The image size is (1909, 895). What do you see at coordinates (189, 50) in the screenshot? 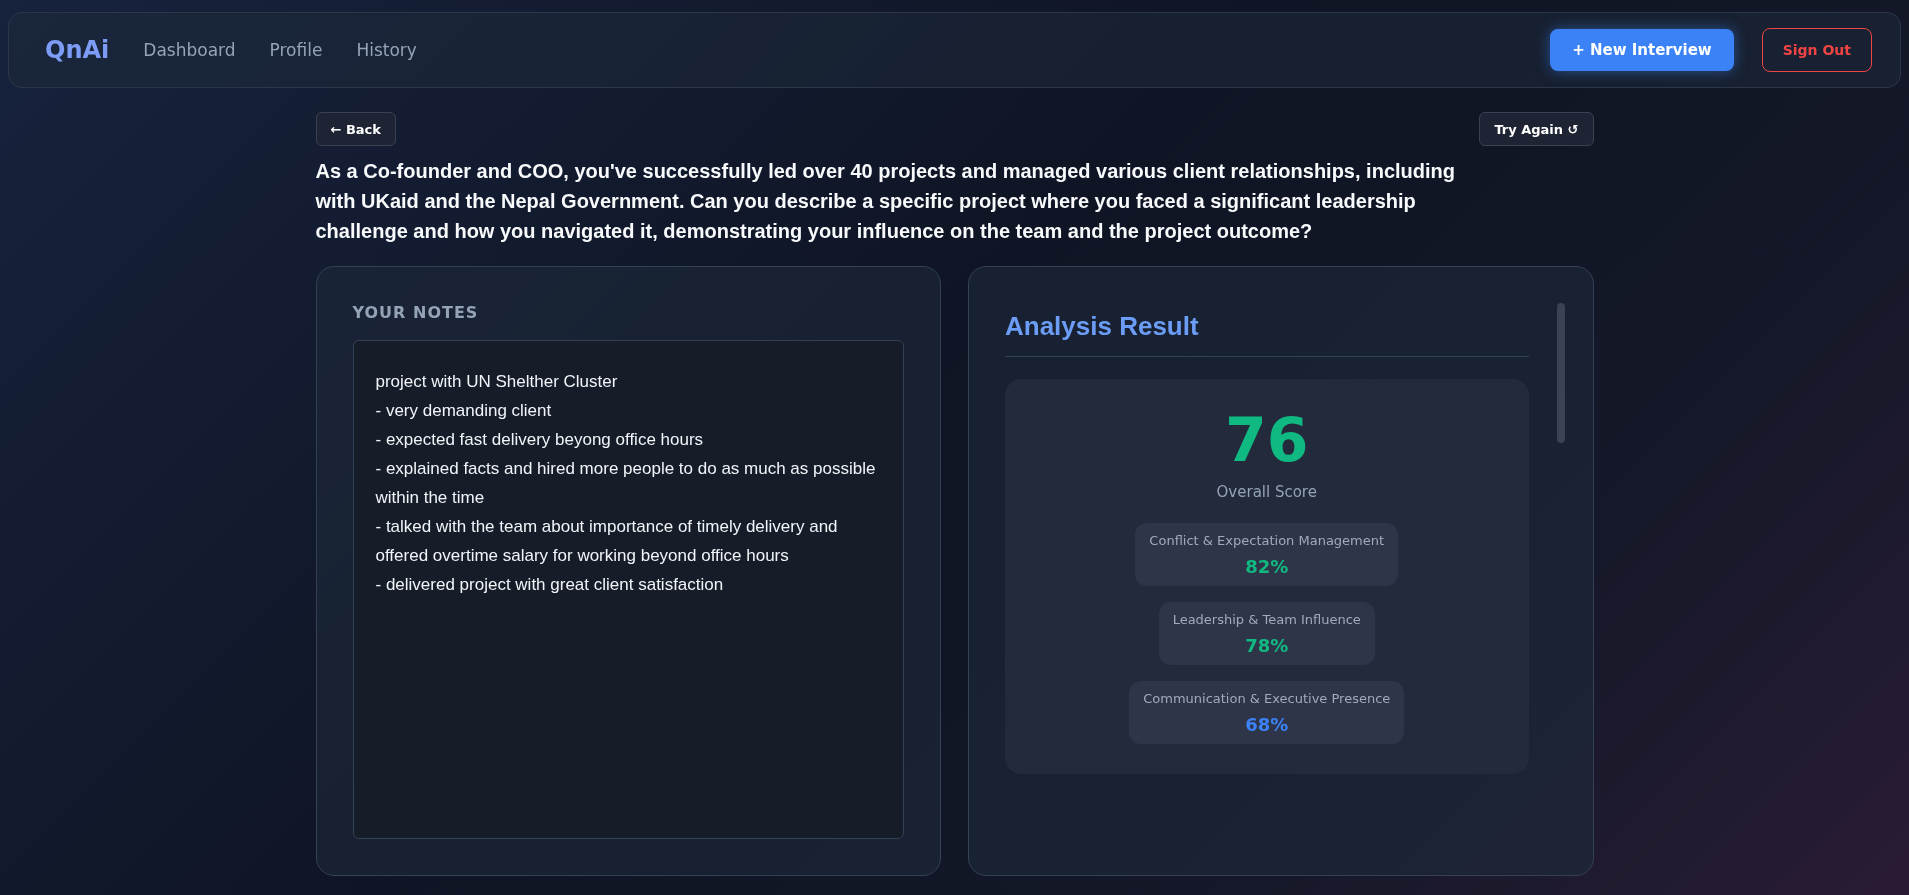
I see `nav-link: Dashboard` at bounding box center [189, 50].